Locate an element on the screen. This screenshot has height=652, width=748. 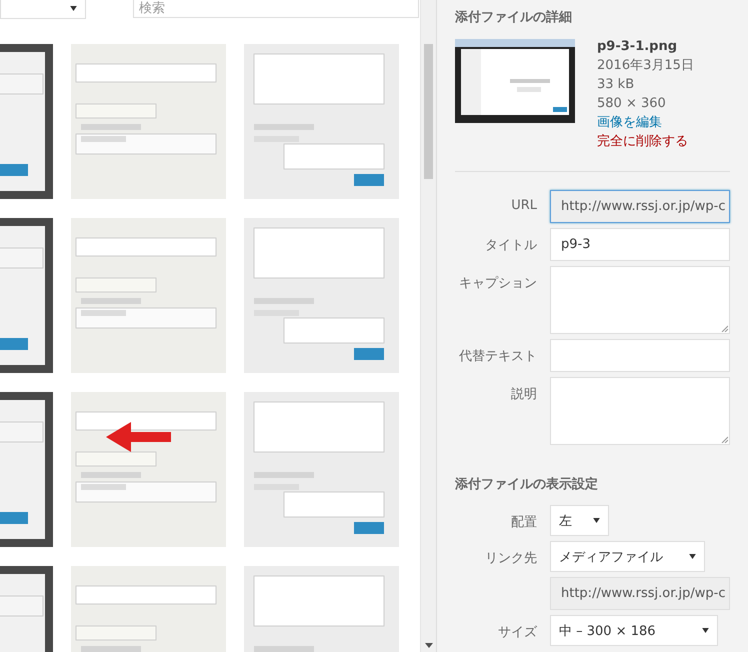
upload-date: 2016年3月15日 is located at coordinates (645, 66).